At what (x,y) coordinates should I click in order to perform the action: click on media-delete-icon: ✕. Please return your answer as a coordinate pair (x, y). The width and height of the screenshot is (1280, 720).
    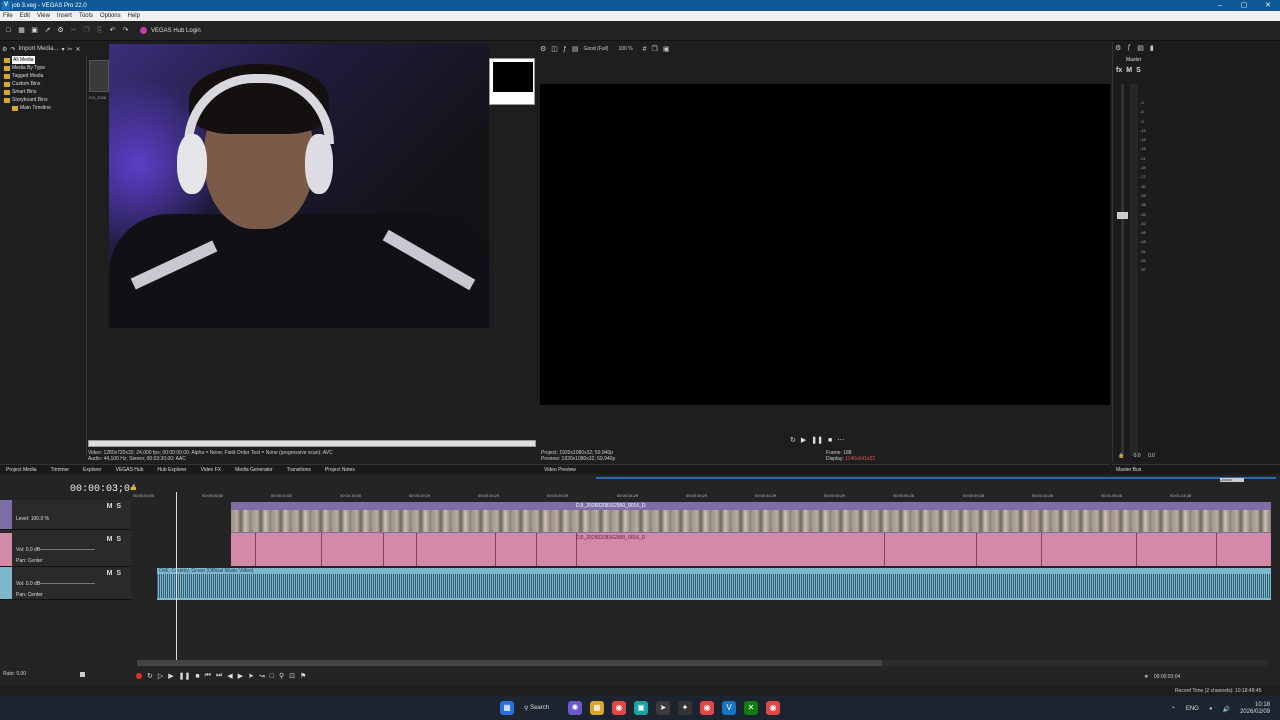
    Looking at the image, I should click on (77, 49).